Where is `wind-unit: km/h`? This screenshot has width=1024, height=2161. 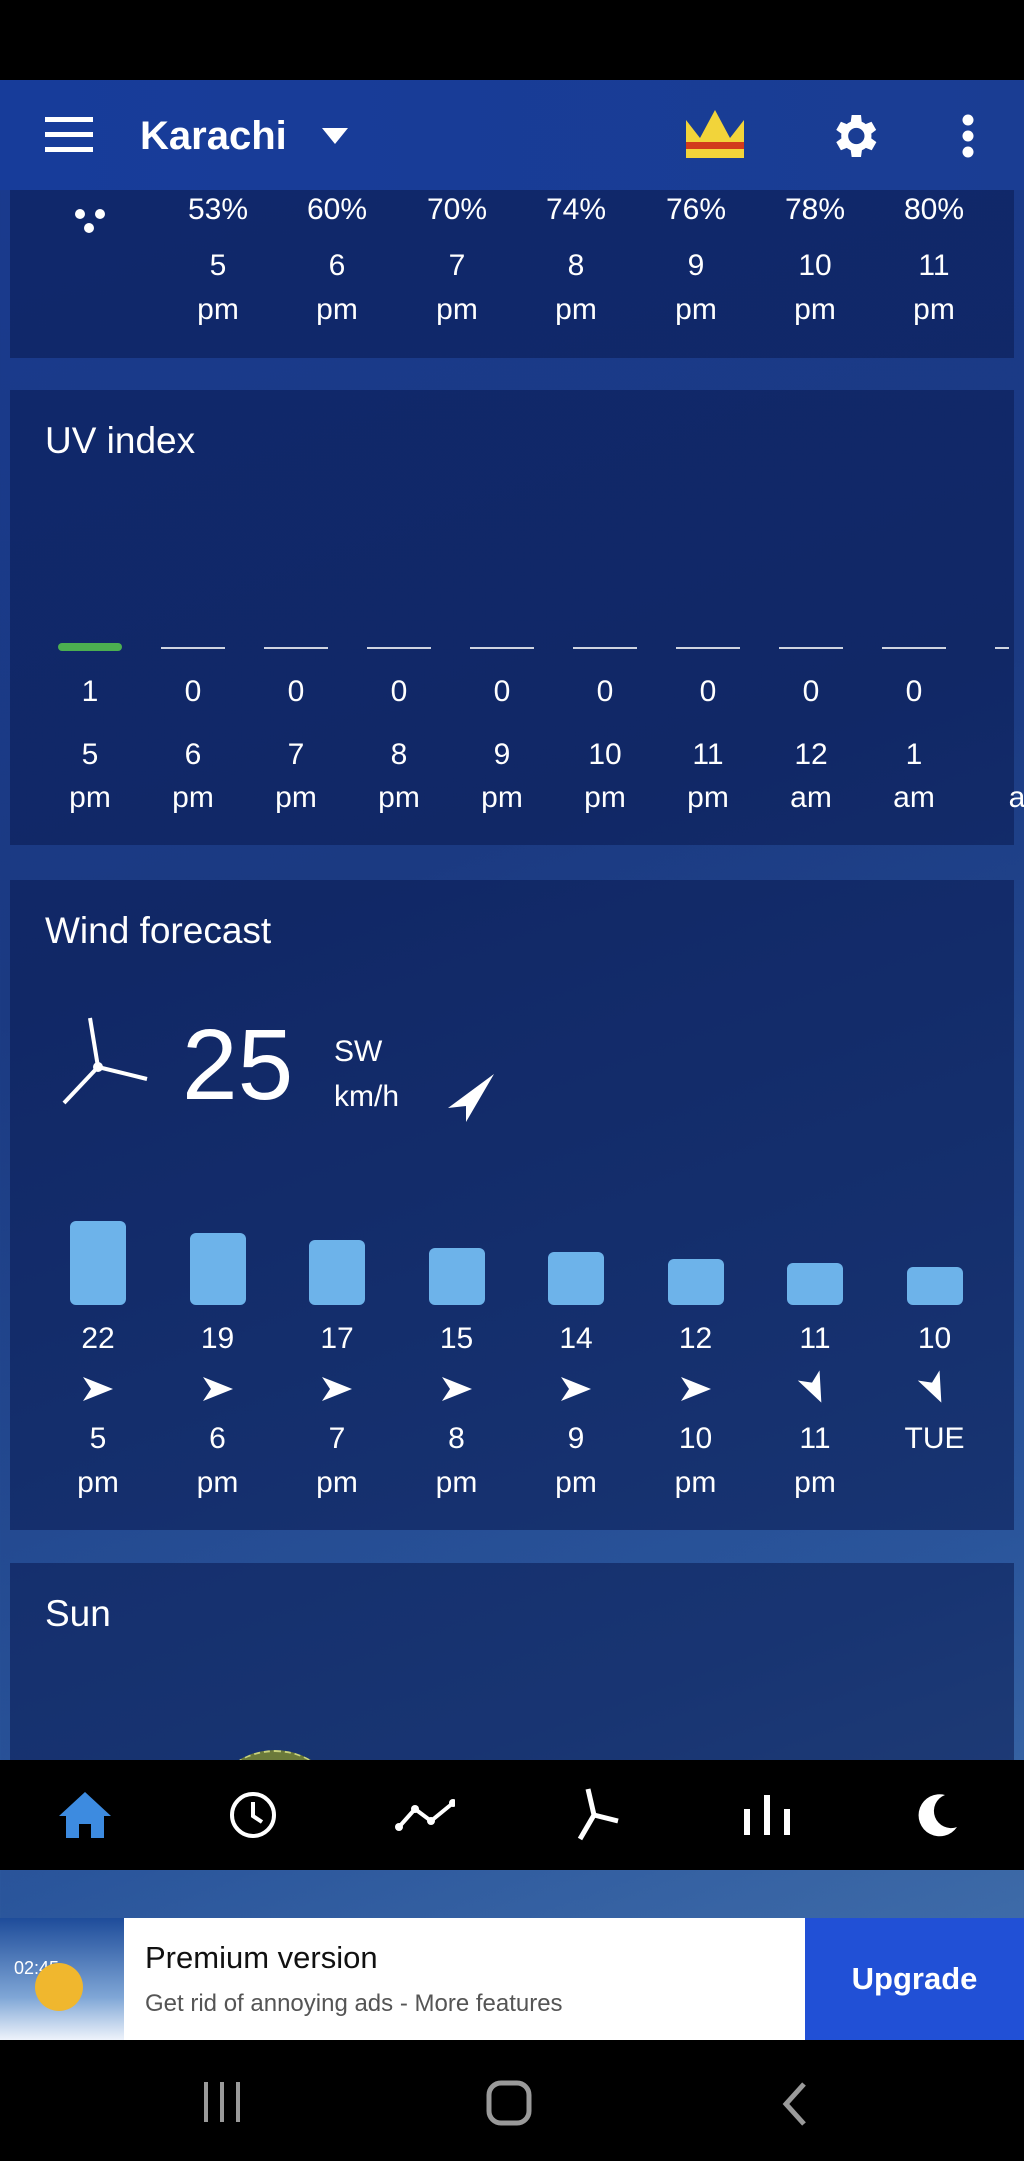 wind-unit: km/h is located at coordinates (367, 1096).